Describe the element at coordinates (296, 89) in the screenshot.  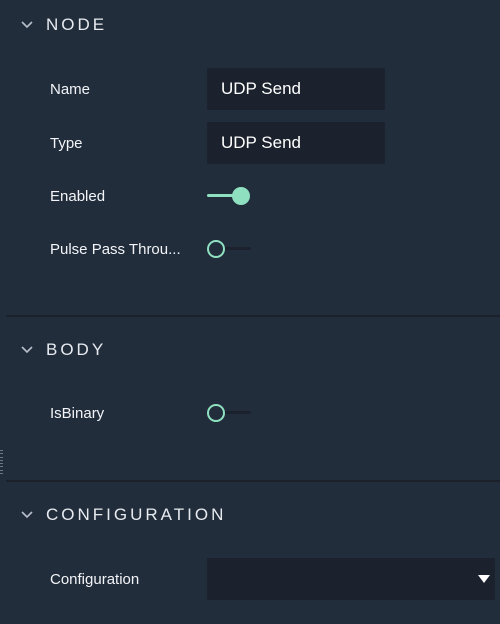
I see `name-field: UDP Send` at that location.